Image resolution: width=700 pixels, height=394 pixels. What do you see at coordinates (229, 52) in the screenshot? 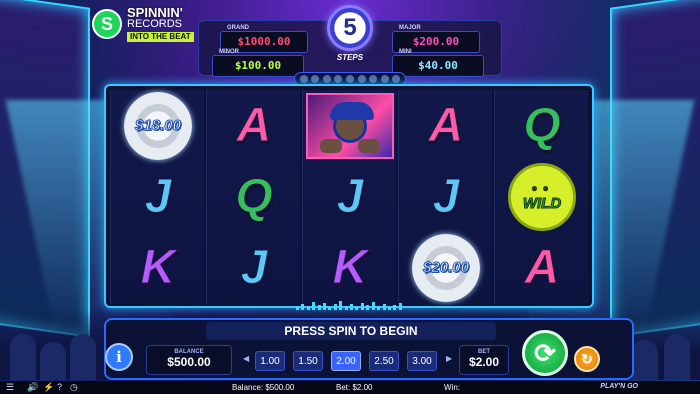
I see `jackpot-minor-label: MINOR` at bounding box center [229, 52].